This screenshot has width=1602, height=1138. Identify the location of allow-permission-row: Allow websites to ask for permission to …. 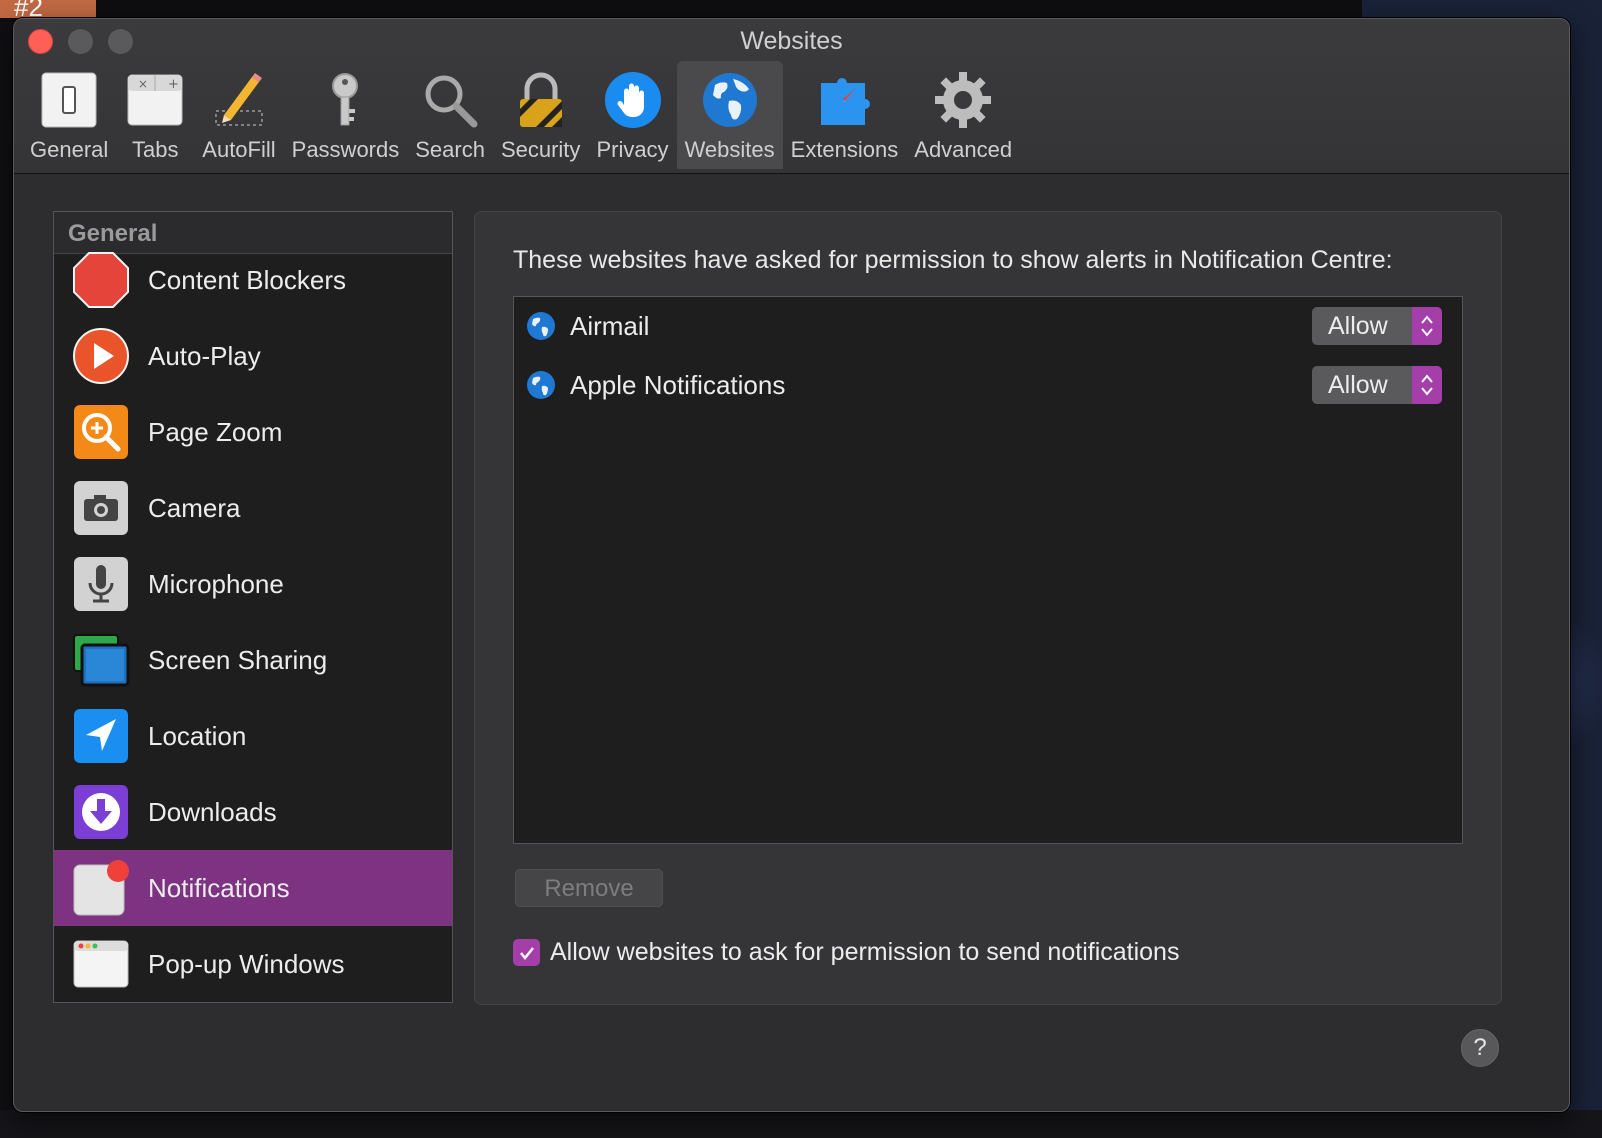
(846, 952).